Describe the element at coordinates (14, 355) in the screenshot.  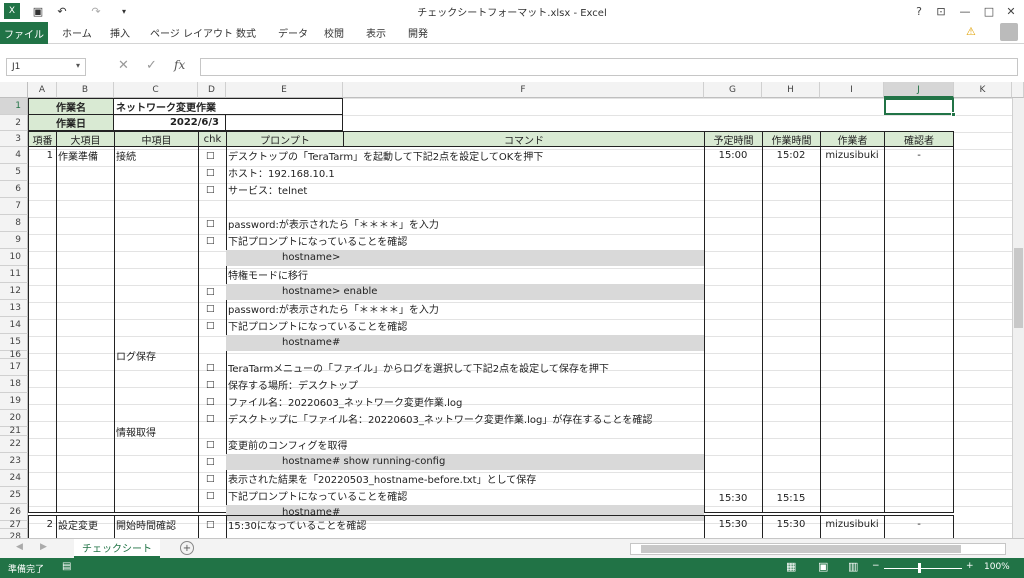
I see `row-header: 16` at that location.